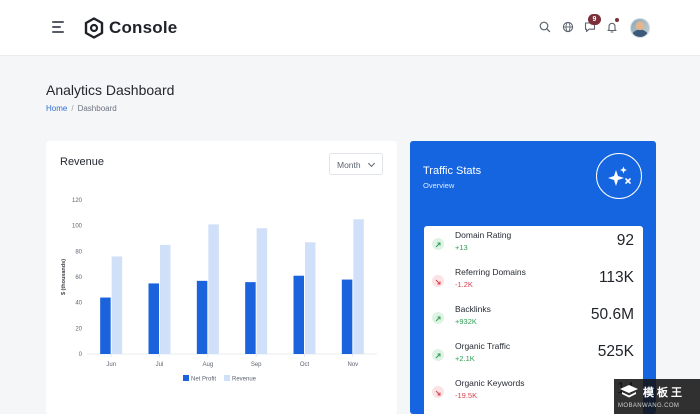 The height and width of the screenshot is (414, 700). Describe the element at coordinates (533, 355) in the screenshot. I see `stat-row-organic-traffic: Organic Traffic +2.1K 525K` at that location.